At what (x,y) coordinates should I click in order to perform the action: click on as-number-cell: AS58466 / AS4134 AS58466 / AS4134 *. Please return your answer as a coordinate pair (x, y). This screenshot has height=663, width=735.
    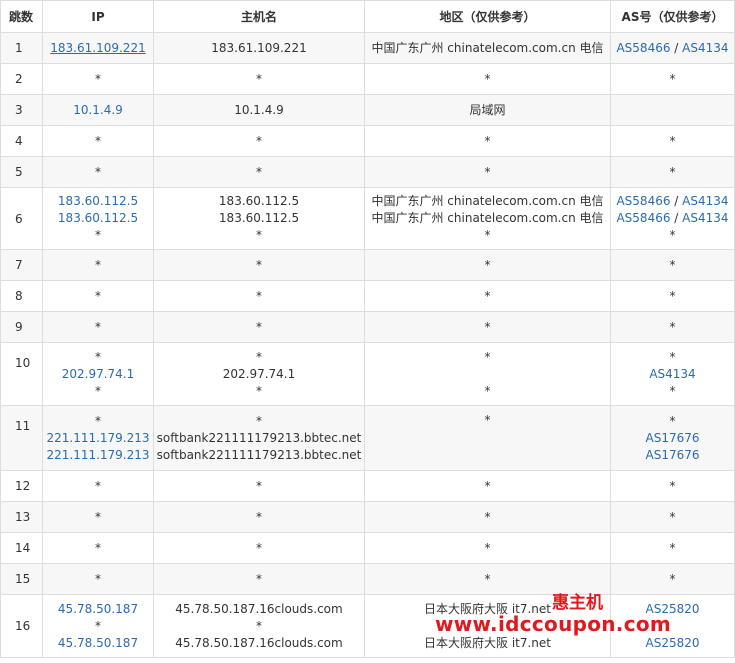
    Looking at the image, I should click on (672, 218).